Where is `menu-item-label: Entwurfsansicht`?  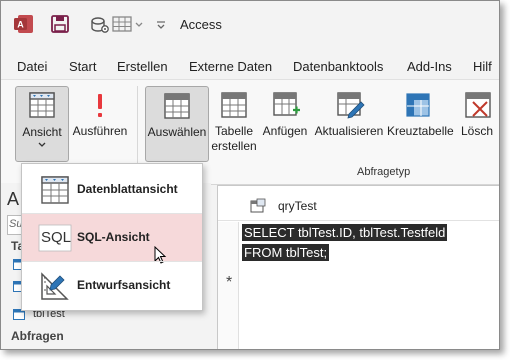
menu-item-label: Entwurfsansicht is located at coordinates (124, 285).